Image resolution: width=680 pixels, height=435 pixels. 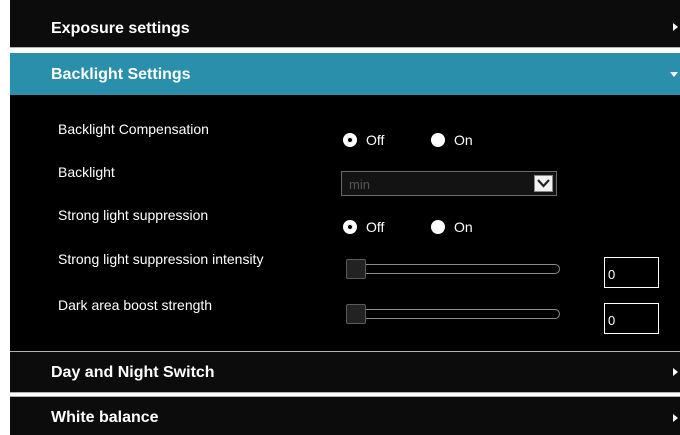 I want to click on strong-light-suppression-intensity-slider, so click(x=453, y=269).